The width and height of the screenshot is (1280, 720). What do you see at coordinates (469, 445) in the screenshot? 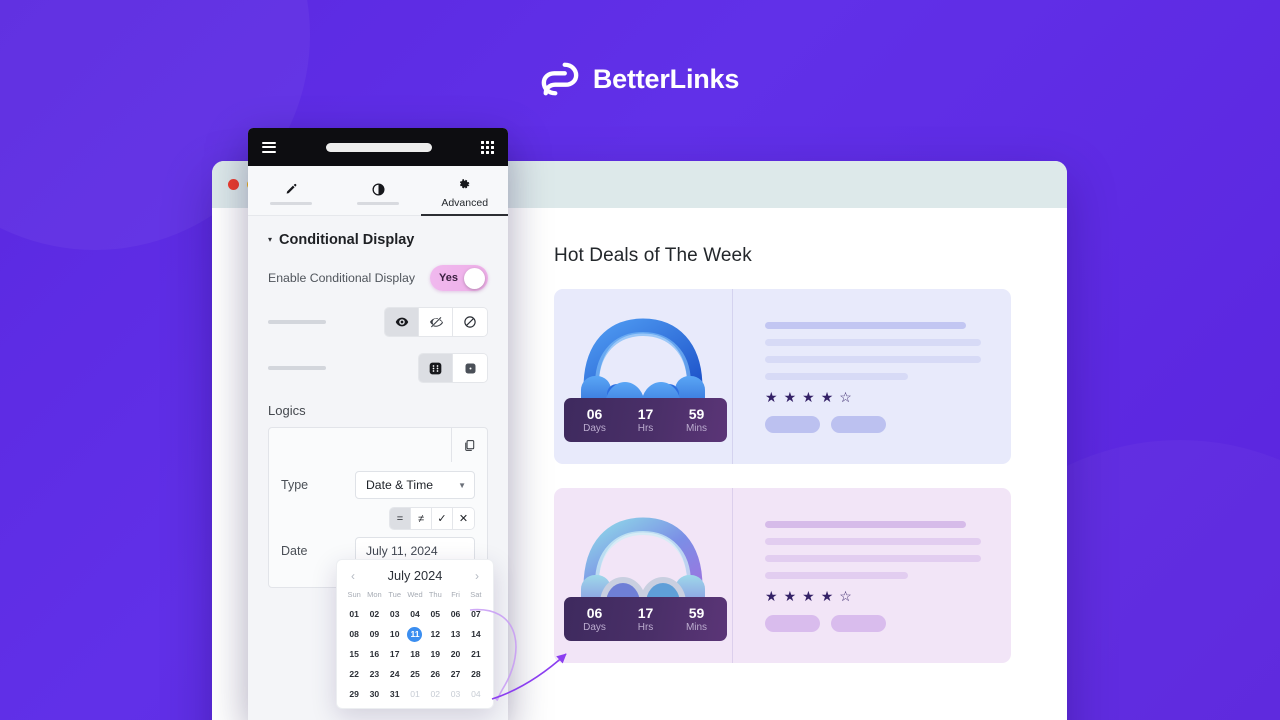
I see `copy-duplicate-icon` at bounding box center [469, 445].